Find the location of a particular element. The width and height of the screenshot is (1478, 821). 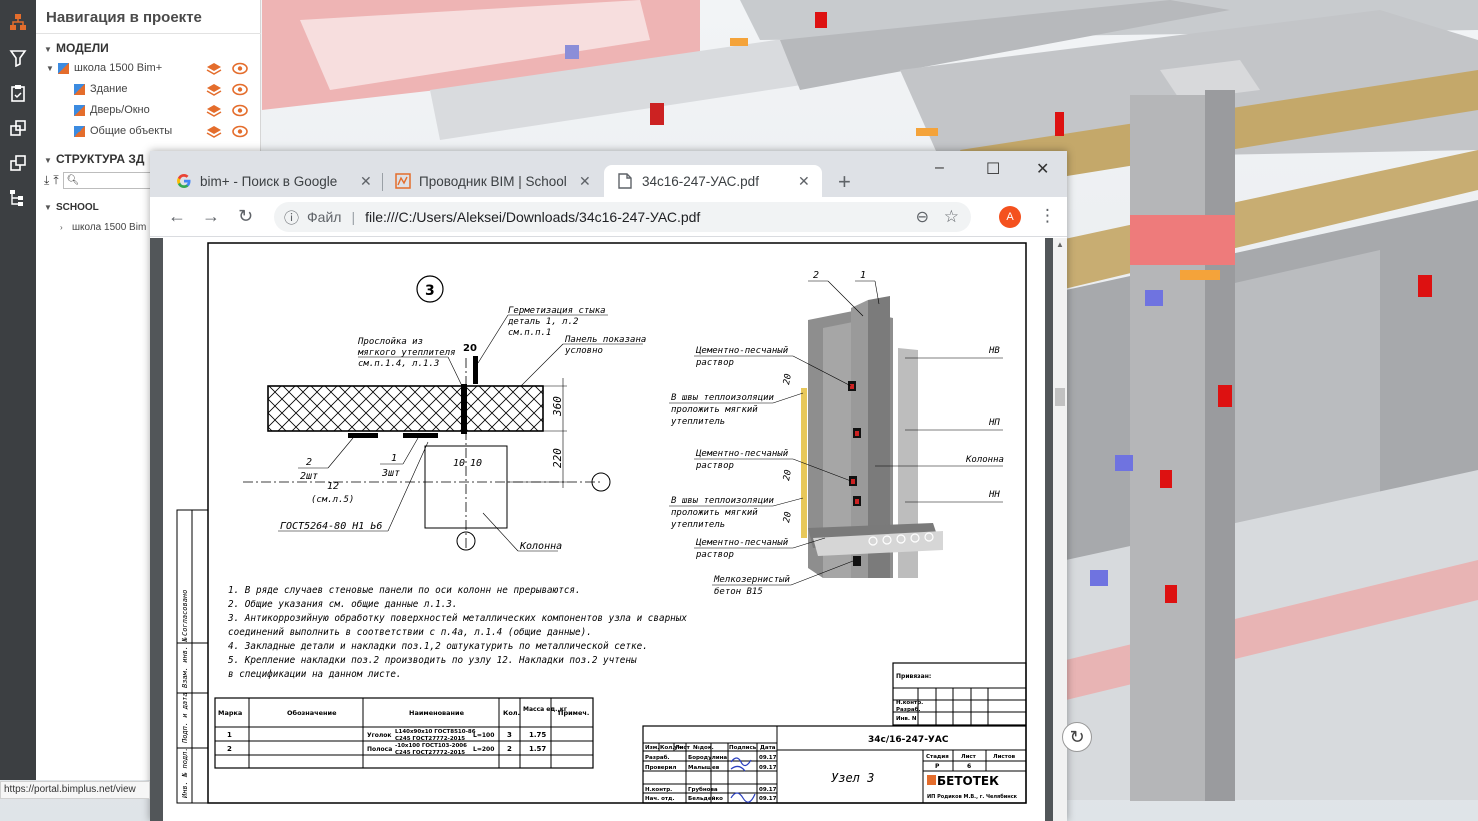

title-cell: Разраб. is located at coordinates (657, 757).